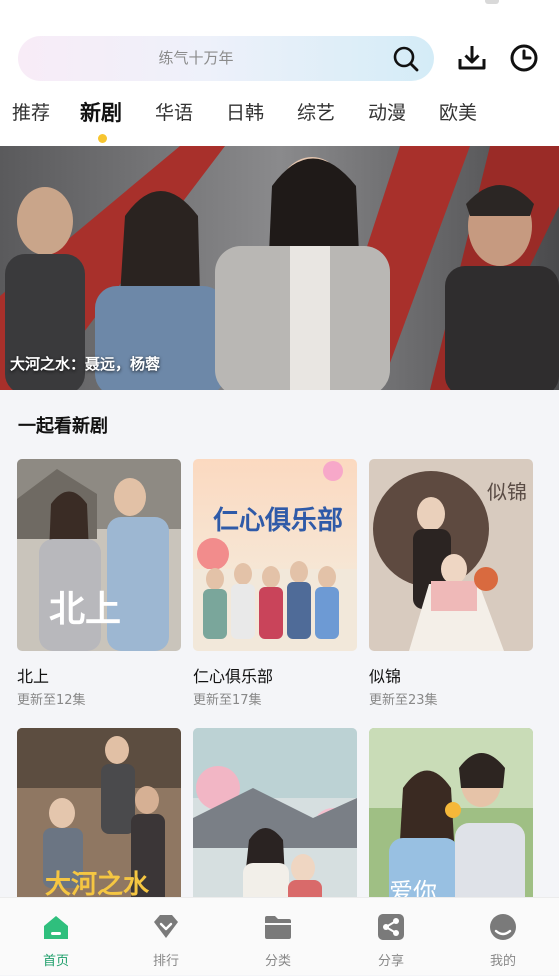 The image size is (559, 976). I want to click on profile-icon, so click(503, 927).